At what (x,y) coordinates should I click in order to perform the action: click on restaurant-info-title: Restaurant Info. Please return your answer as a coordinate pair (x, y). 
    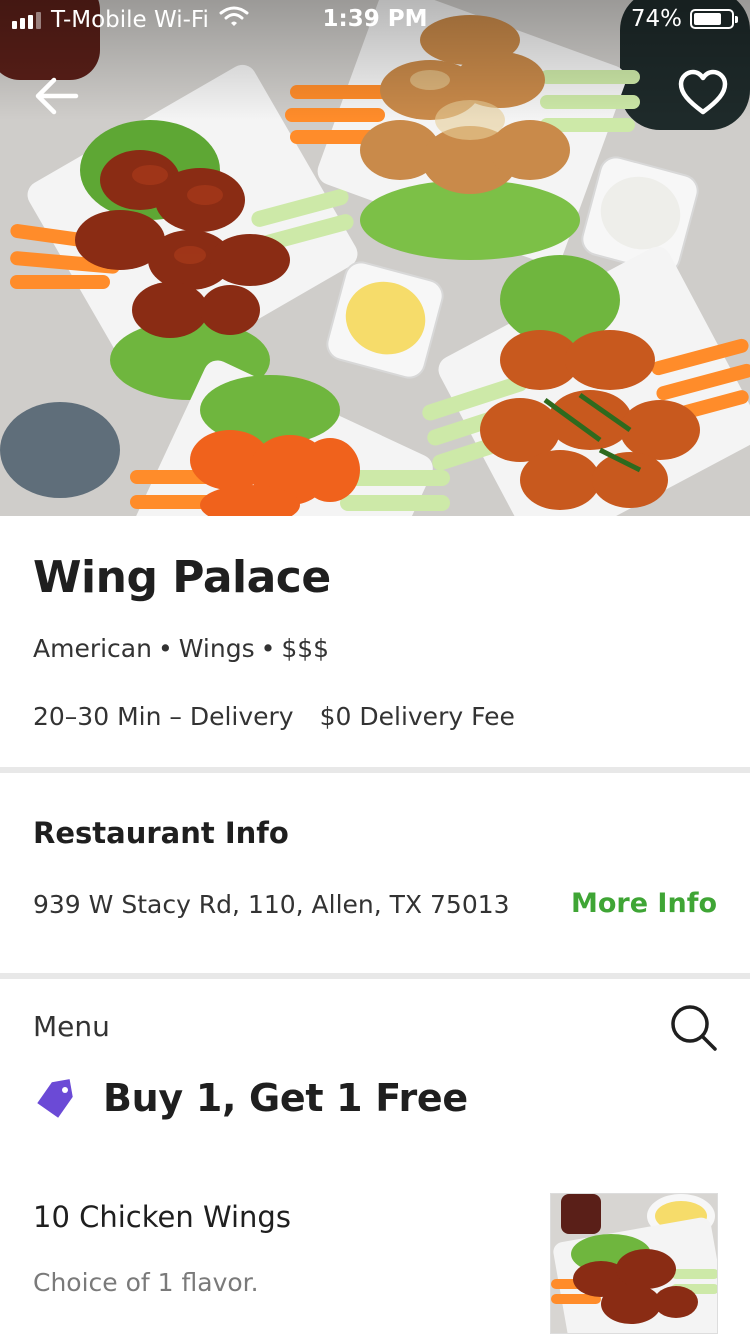
    Looking at the image, I should click on (161, 833).